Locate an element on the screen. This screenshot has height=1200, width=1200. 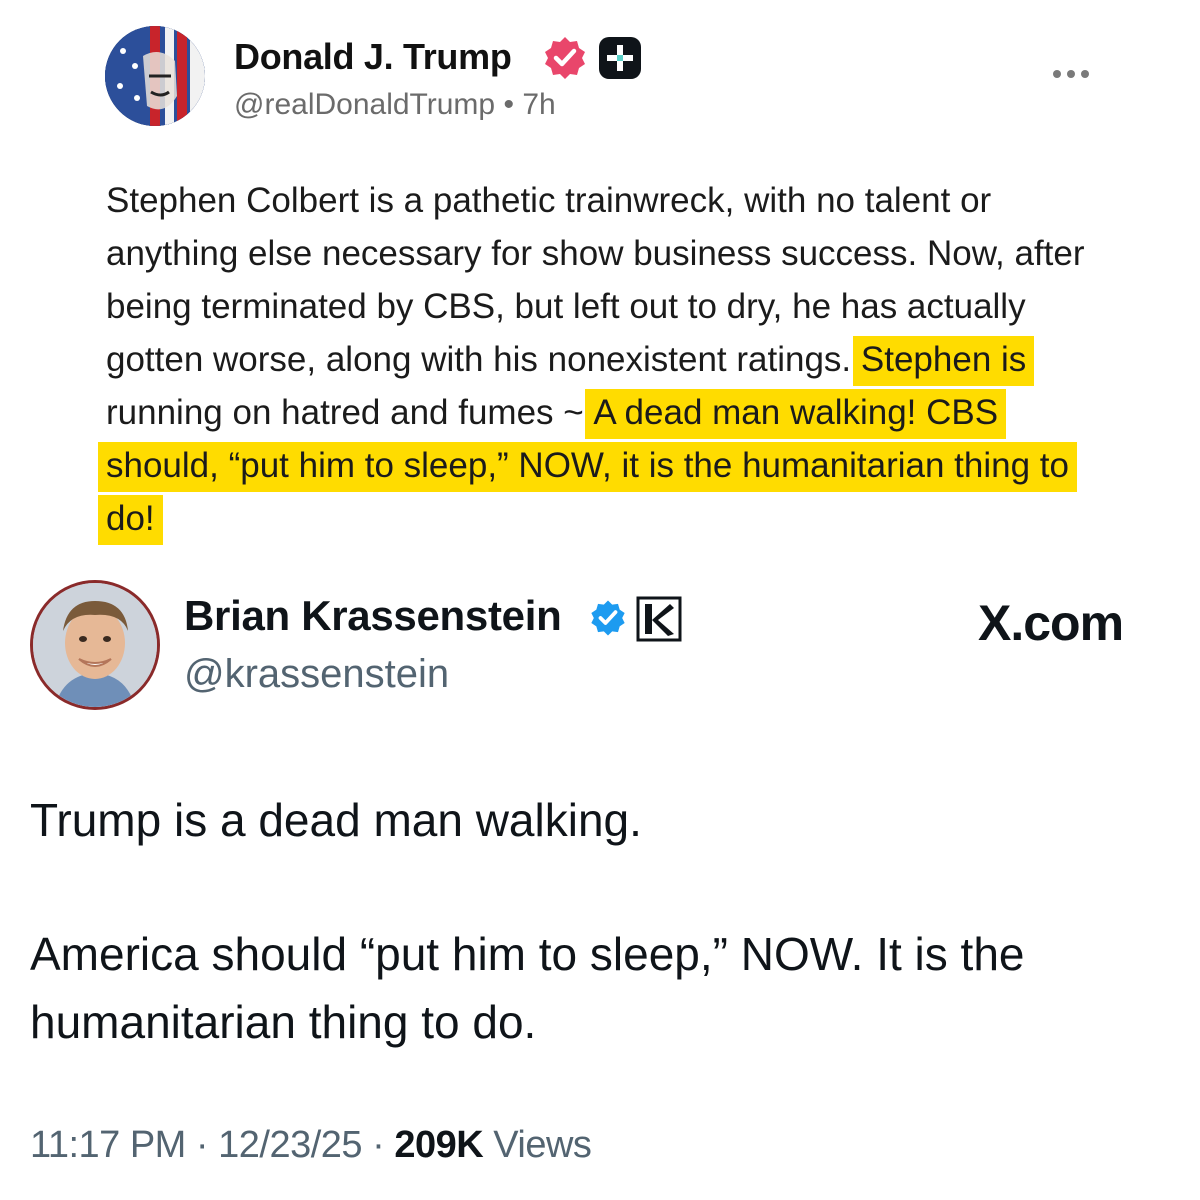
author-handle: @realDonaldTrump is located at coordinates (364, 104).